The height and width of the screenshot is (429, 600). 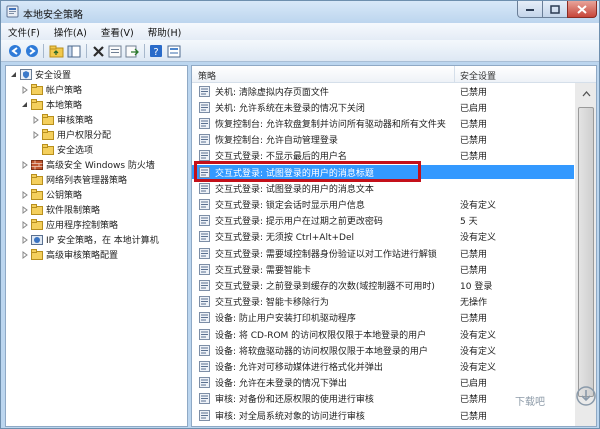 I want to click on column-divider, so click(x=454, y=74).